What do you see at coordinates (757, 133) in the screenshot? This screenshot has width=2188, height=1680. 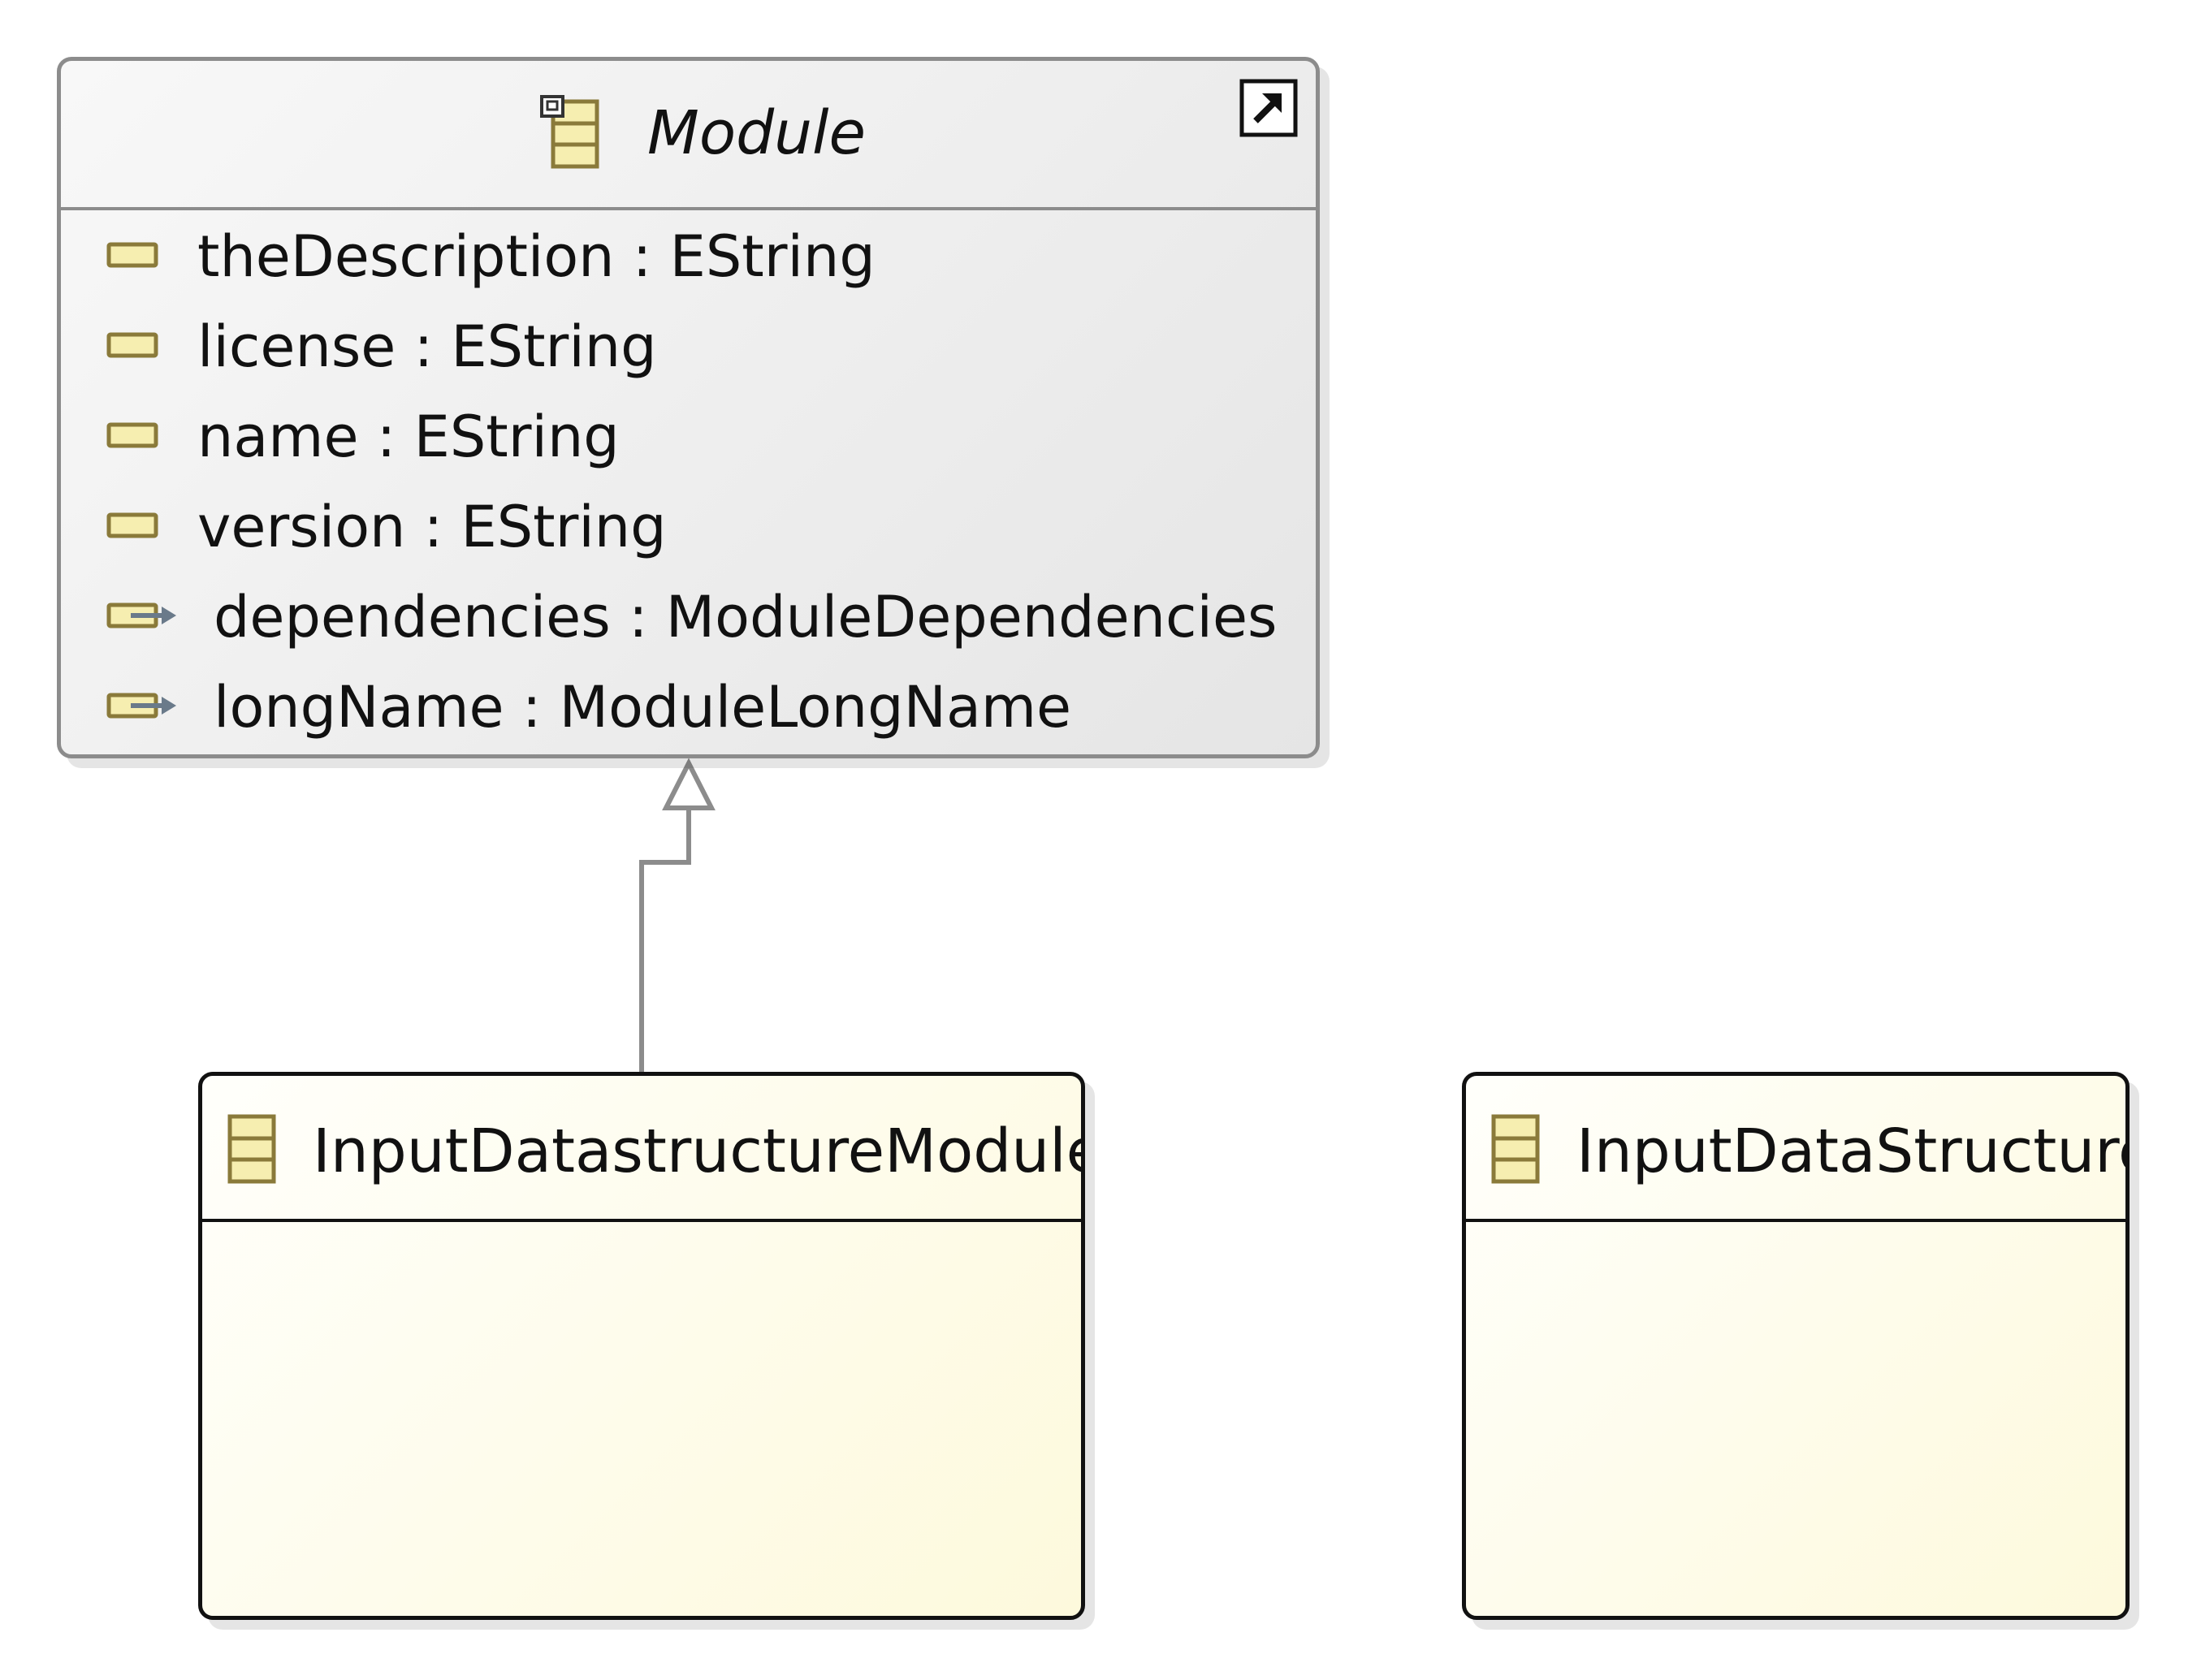 I see `class-module-name: Module` at bounding box center [757, 133].